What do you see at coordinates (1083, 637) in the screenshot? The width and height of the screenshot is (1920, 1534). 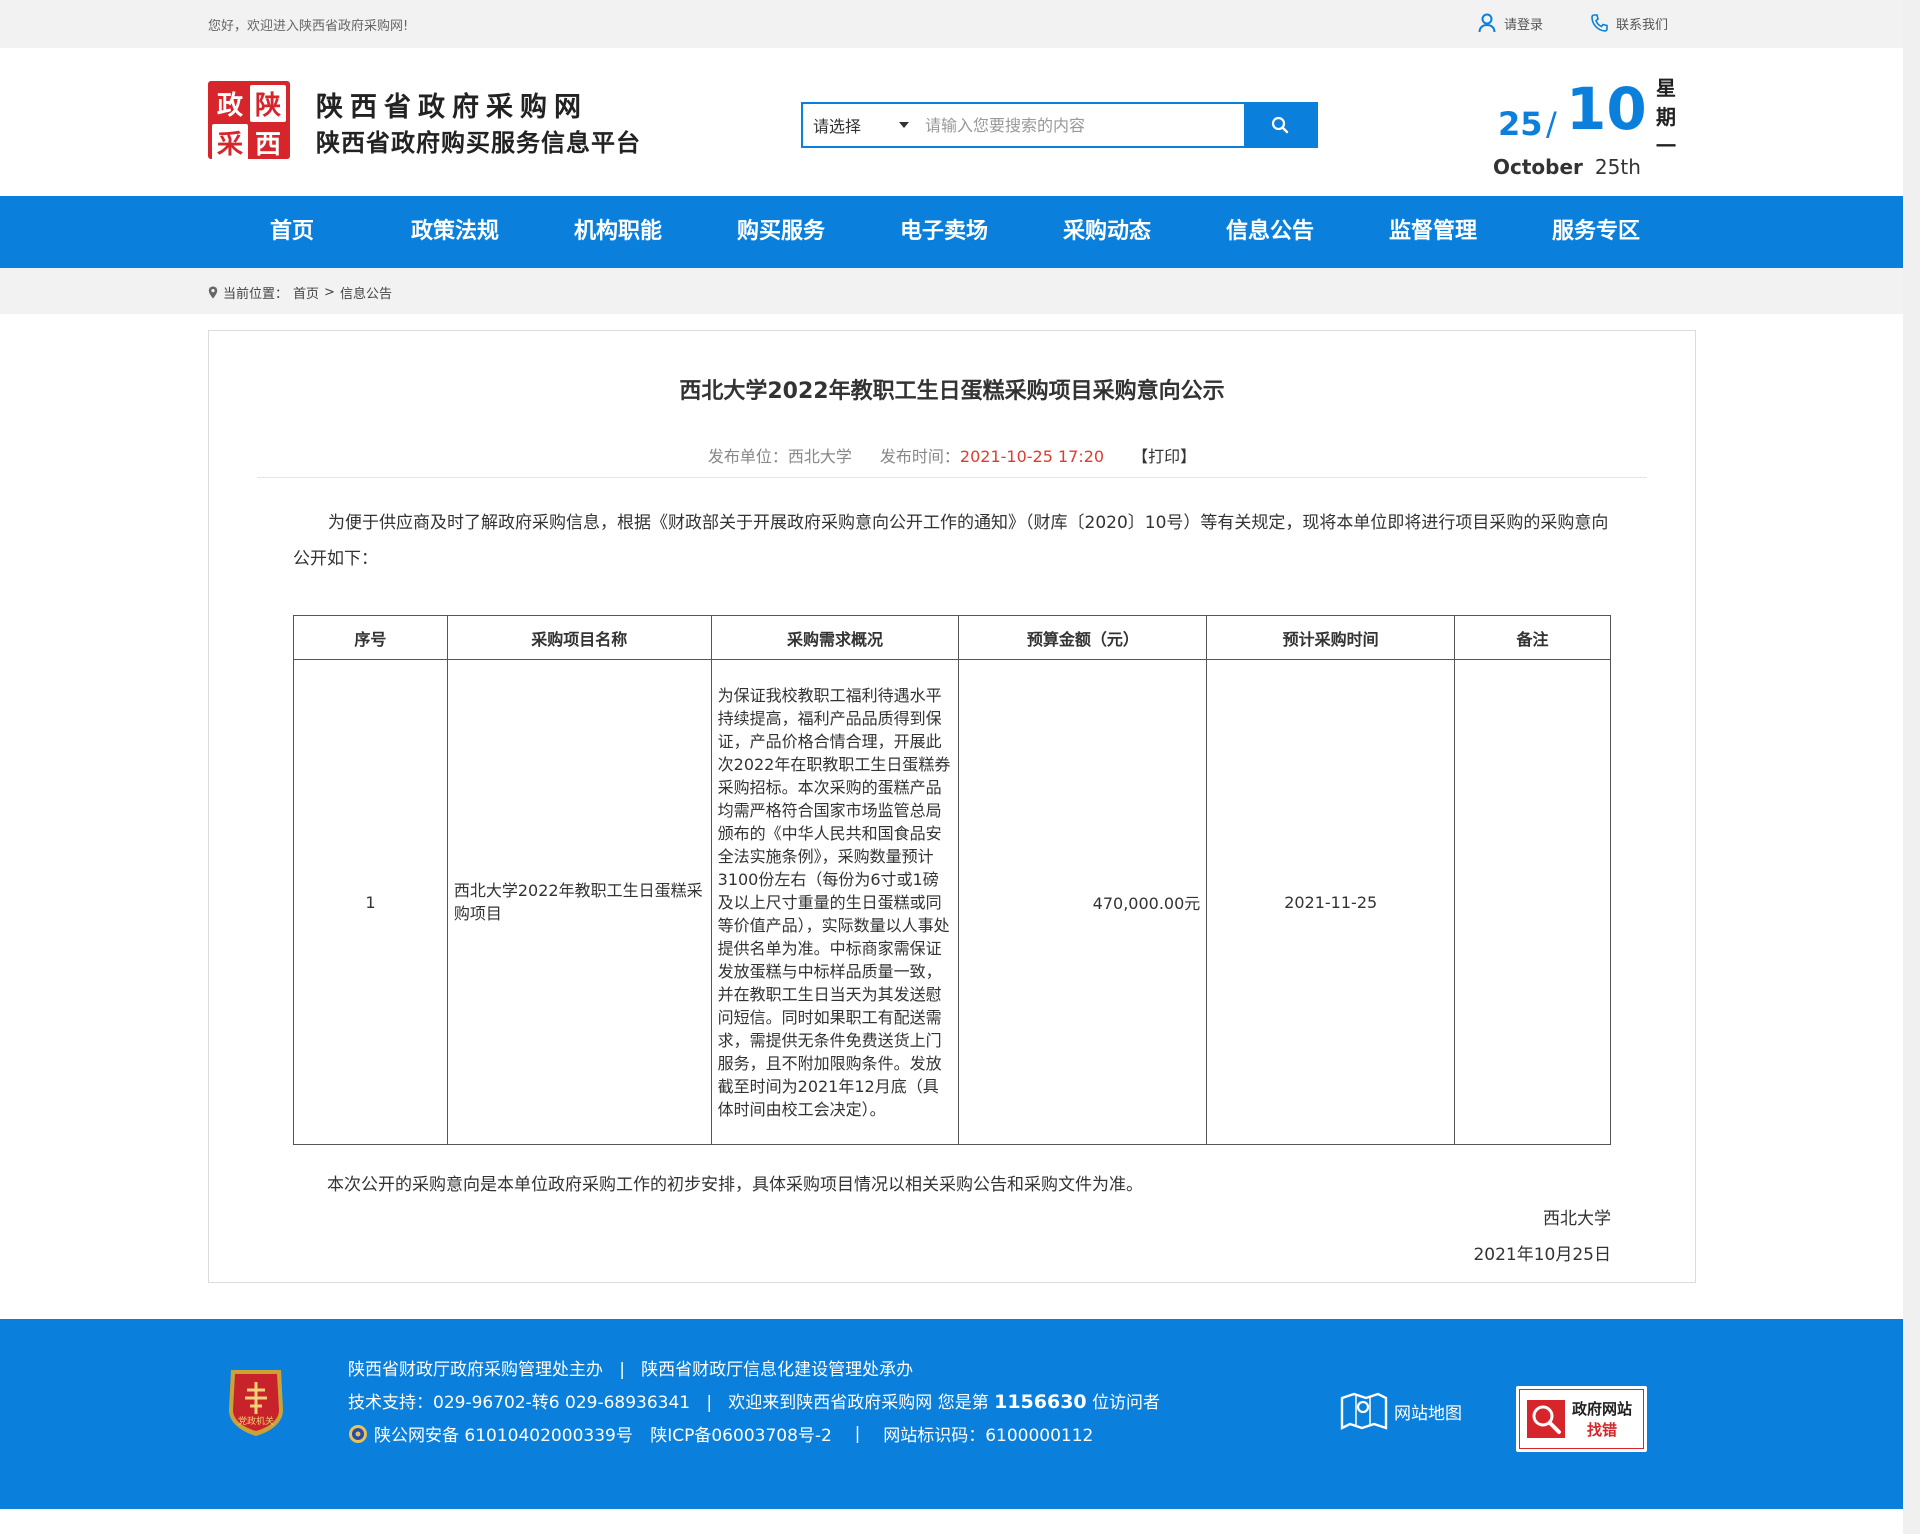 I see `column-header: 预算金额（元）` at bounding box center [1083, 637].